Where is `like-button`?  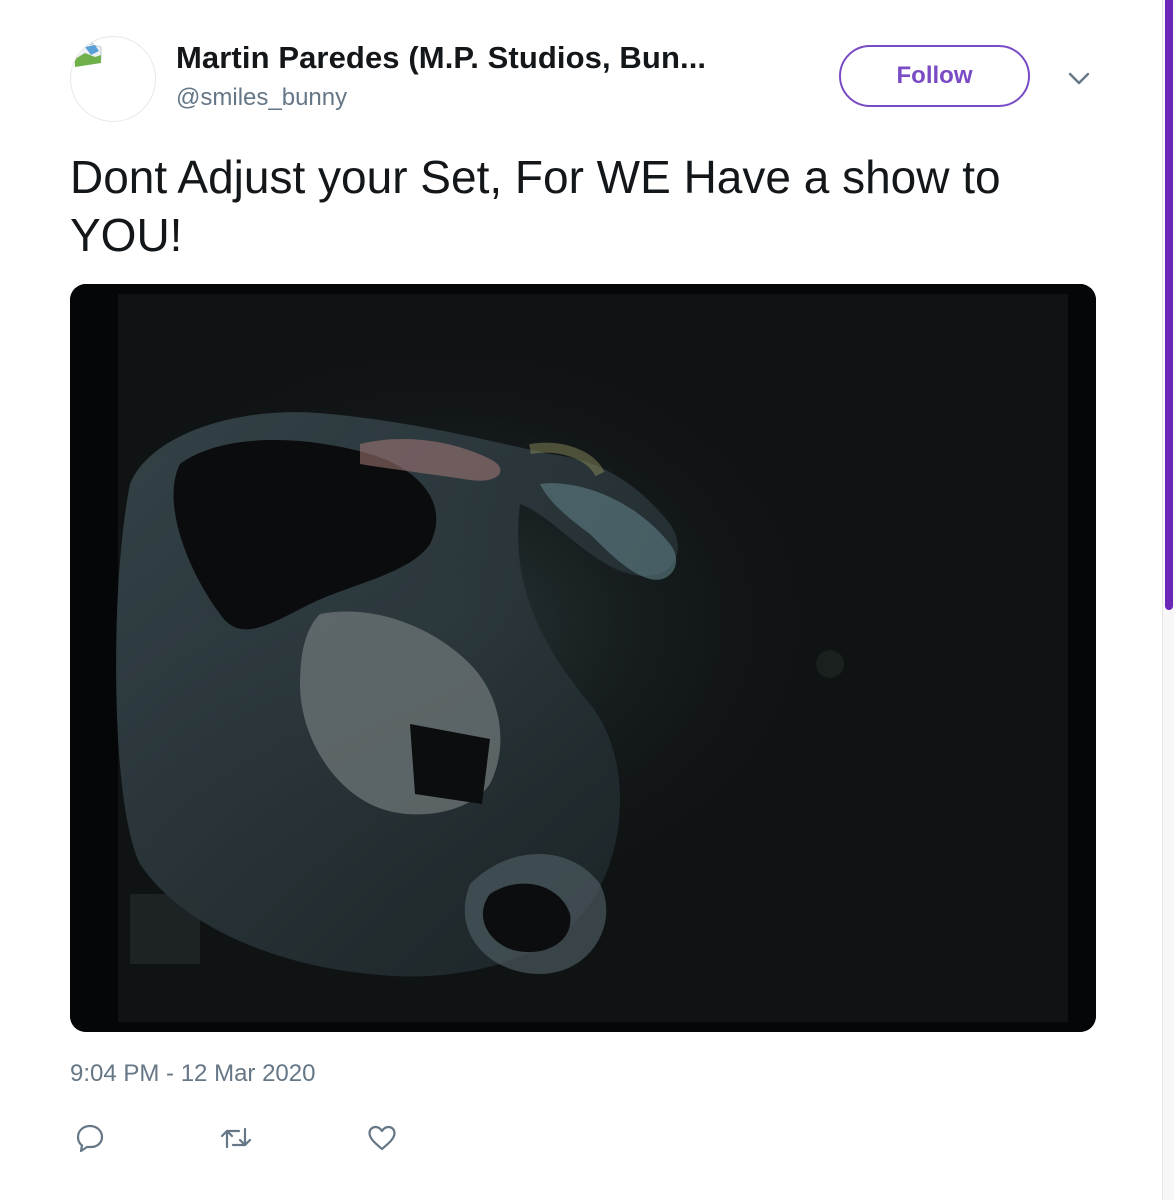 like-button is located at coordinates (382, 1138).